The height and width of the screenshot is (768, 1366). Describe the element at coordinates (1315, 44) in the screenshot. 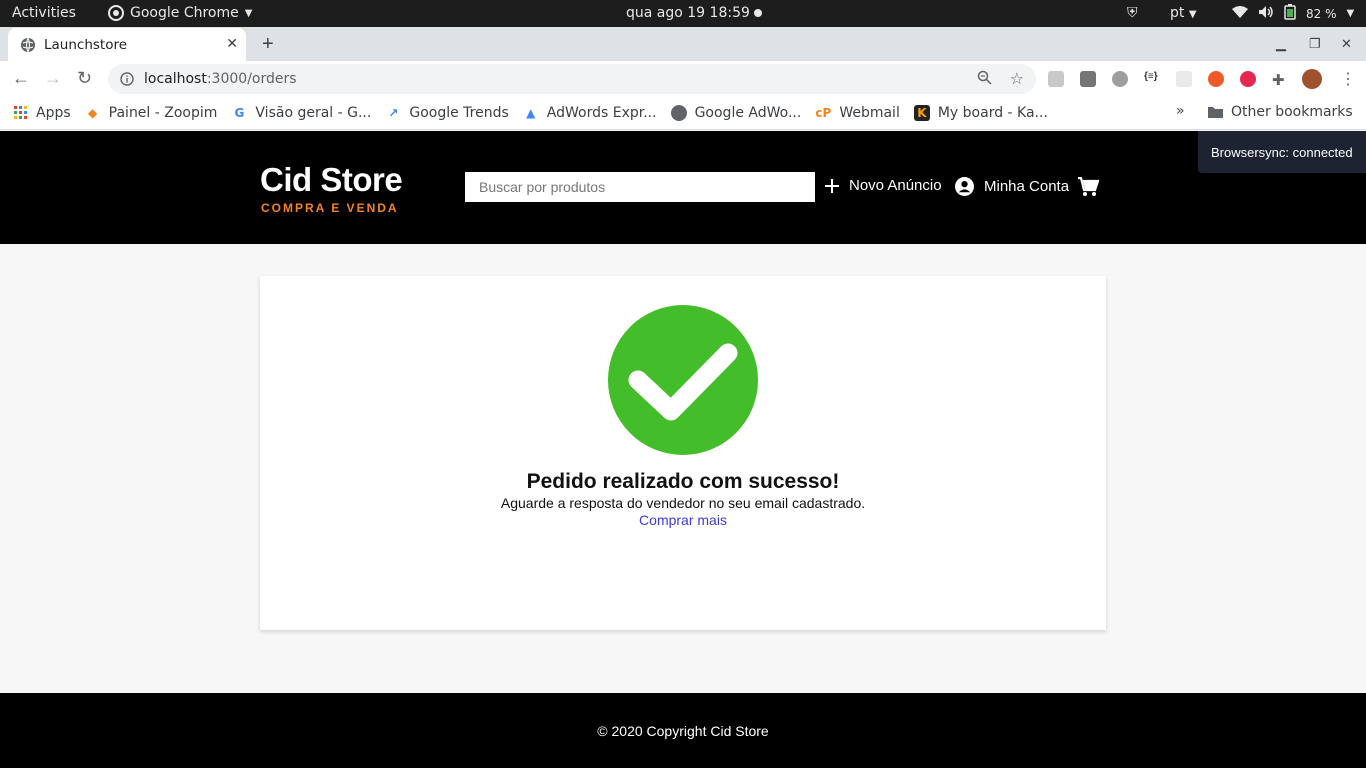

I see `restore-button: ❐` at that location.